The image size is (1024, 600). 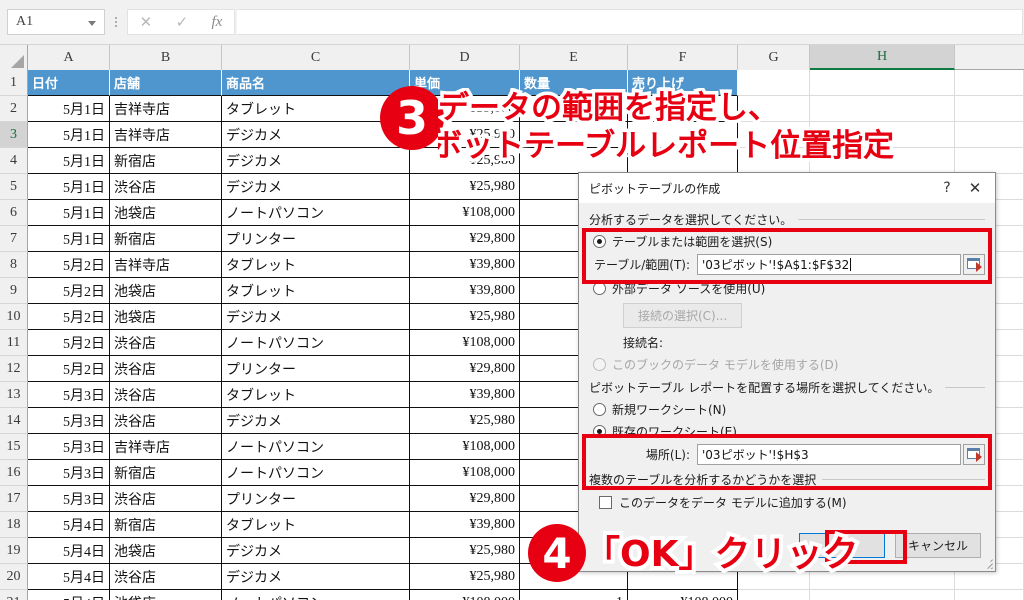 I want to click on header-cell: 商品名, so click(x=316, y=83).